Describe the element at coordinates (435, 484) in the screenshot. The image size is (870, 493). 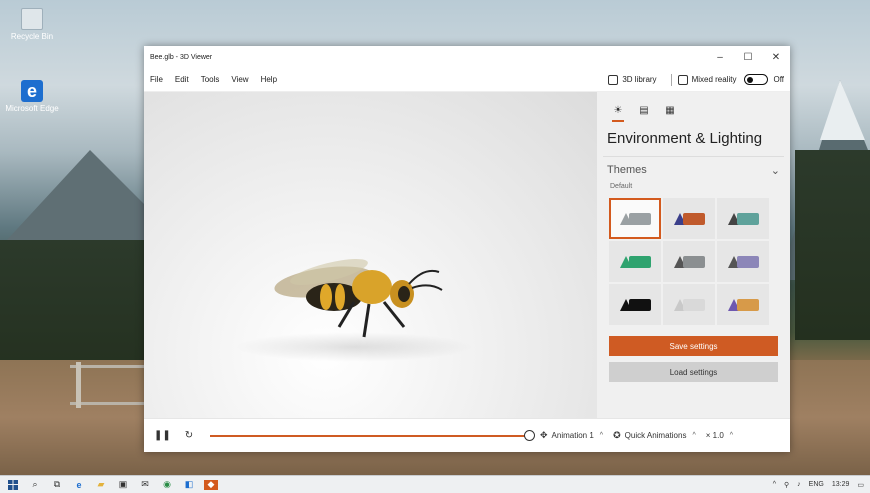
I see `taskbar: ⌕ ⧉ e ▰ ▣ ✉ ◉ ◧ ◆ ^ ⚲ ♪ ENG 13:29 ▭` at that location.